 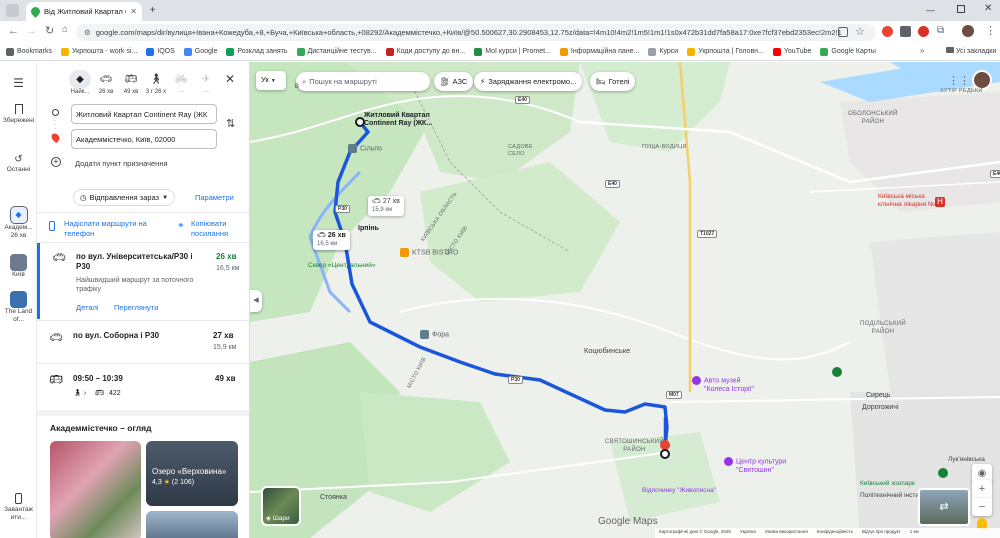 What do you see at coordinates (156, 82) in the screenshot?
I see `mode-walk: 🚶︎ 3 г 26 х` at bounding box center [156, 82].